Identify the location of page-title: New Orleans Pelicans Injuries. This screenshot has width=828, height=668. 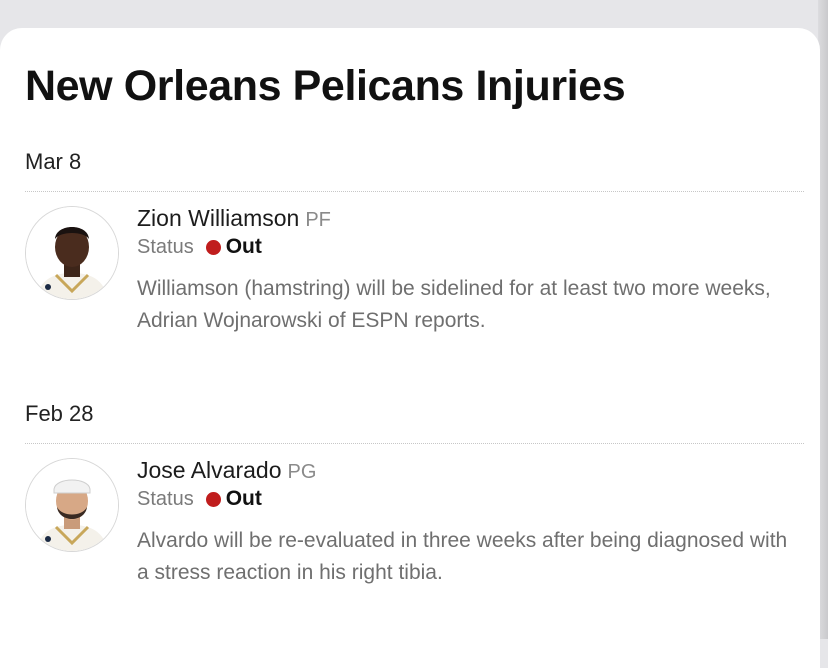
(325, 86).